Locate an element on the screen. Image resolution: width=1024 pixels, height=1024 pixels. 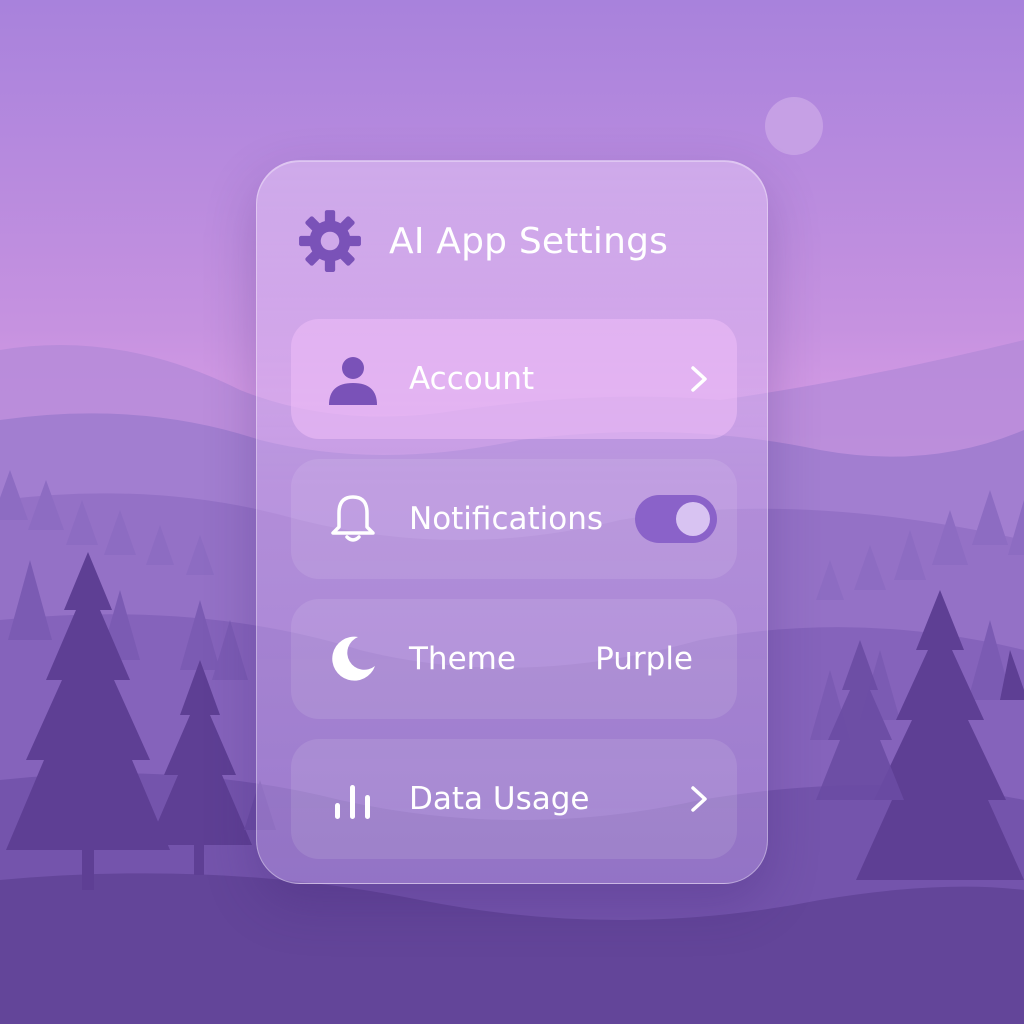
settings-row-data-usage: Data Usage is located at coordinates (514, 799).